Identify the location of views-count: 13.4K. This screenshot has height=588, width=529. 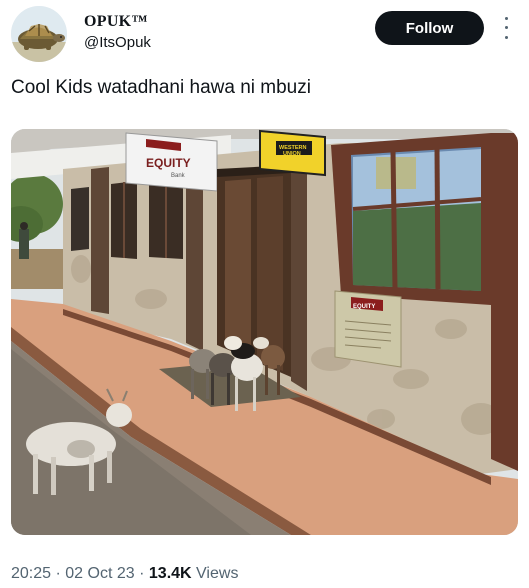
(170, 573).